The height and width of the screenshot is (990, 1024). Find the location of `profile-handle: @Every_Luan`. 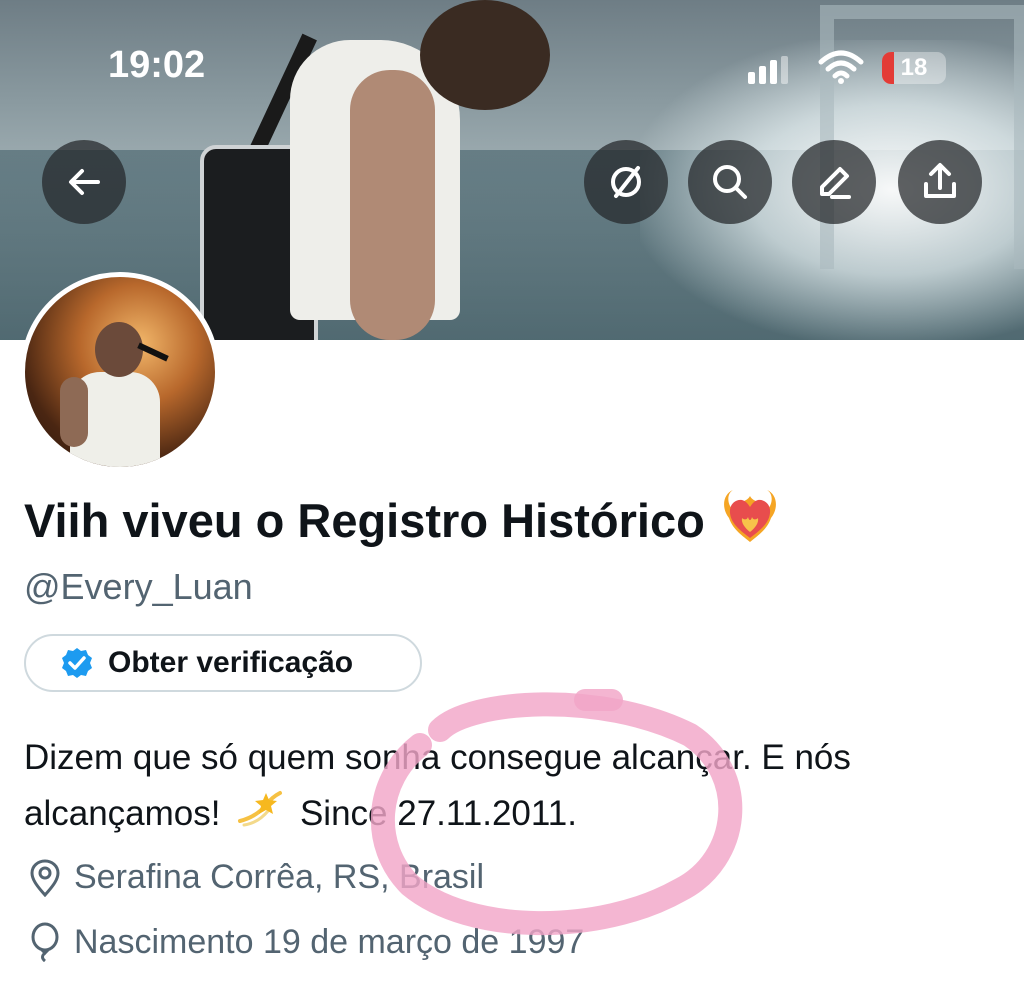

profile-handle: @Every_Luan is located at coordinates (138, 586).